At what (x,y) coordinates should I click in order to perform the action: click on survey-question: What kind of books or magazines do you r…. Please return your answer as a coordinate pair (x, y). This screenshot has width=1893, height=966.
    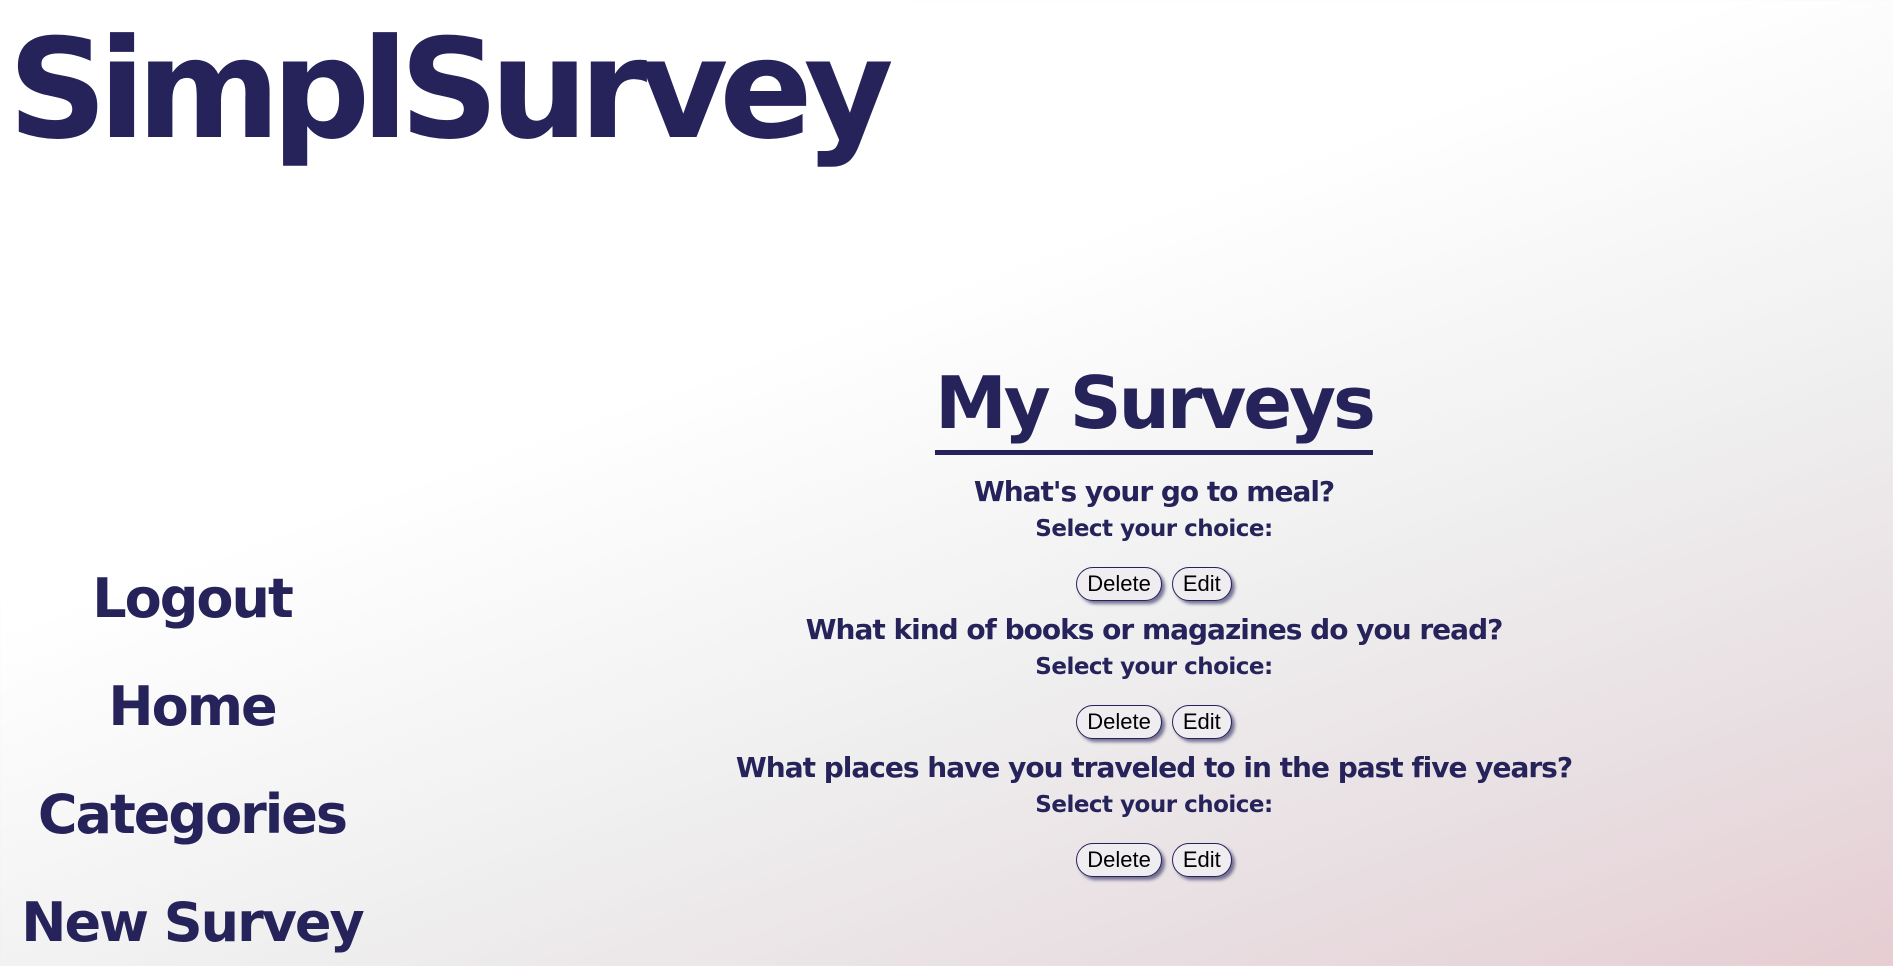
    Looking at the image, I should click on (1154, 629).